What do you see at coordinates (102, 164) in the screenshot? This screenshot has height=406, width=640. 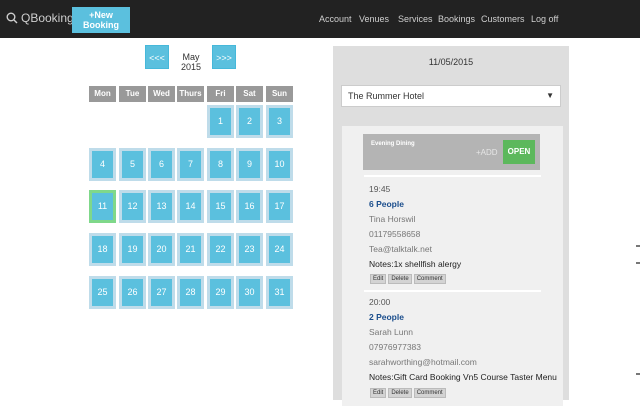 I see `calendar-day: 4` at bounding box center [102, 164].